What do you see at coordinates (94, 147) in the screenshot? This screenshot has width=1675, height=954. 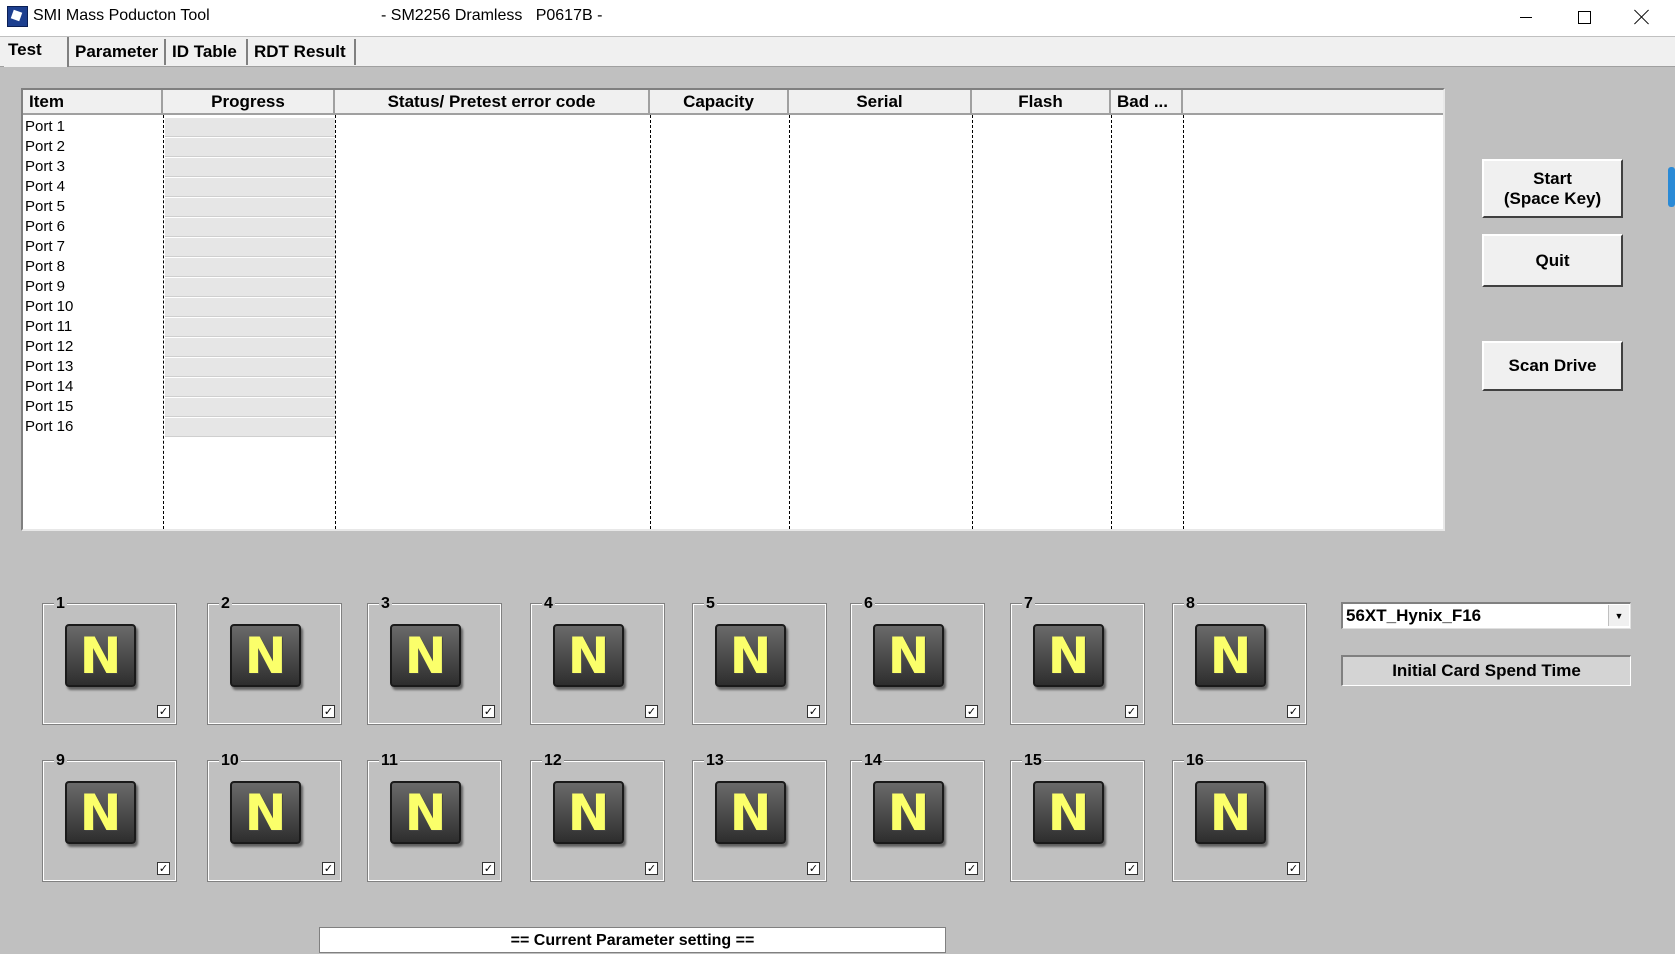 I see `table-row: Port 2` at bounding box center [94, 147].